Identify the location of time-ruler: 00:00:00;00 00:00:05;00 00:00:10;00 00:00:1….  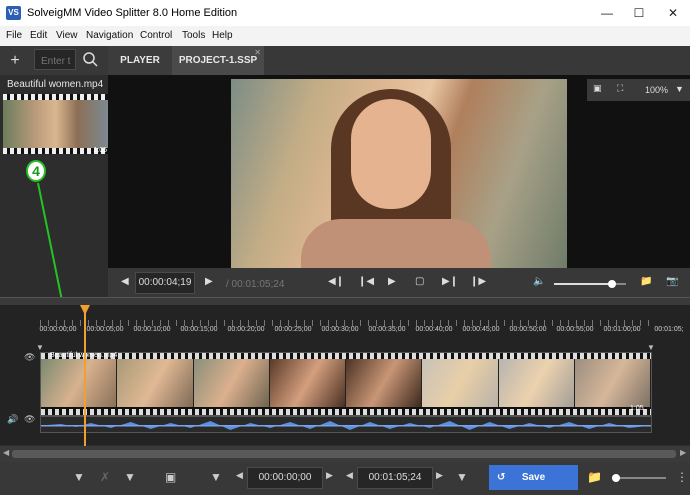
(345, 329).